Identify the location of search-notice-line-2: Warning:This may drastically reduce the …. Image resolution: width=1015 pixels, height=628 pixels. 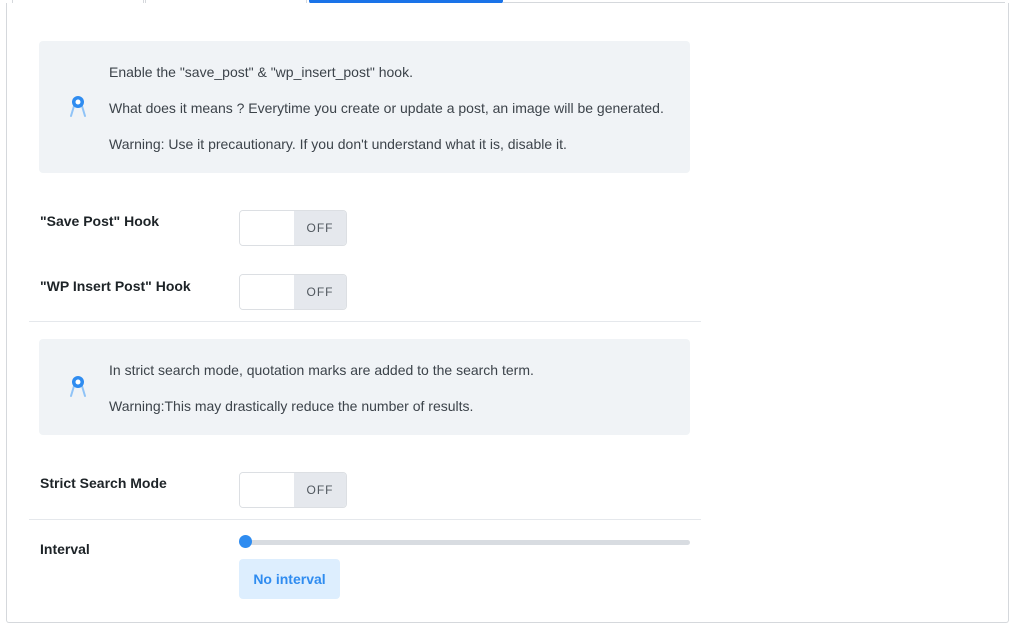
(291, 406).